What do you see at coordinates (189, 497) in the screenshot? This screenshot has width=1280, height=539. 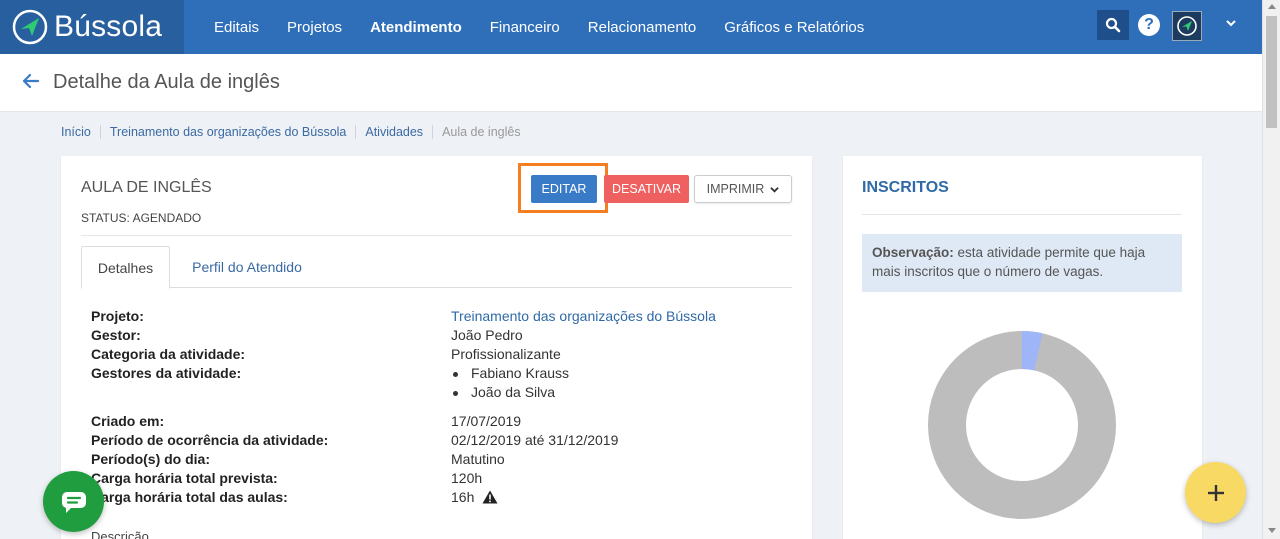 I see `detail-label: Carga horária total das aulas:` at bounding box center [189, 497].